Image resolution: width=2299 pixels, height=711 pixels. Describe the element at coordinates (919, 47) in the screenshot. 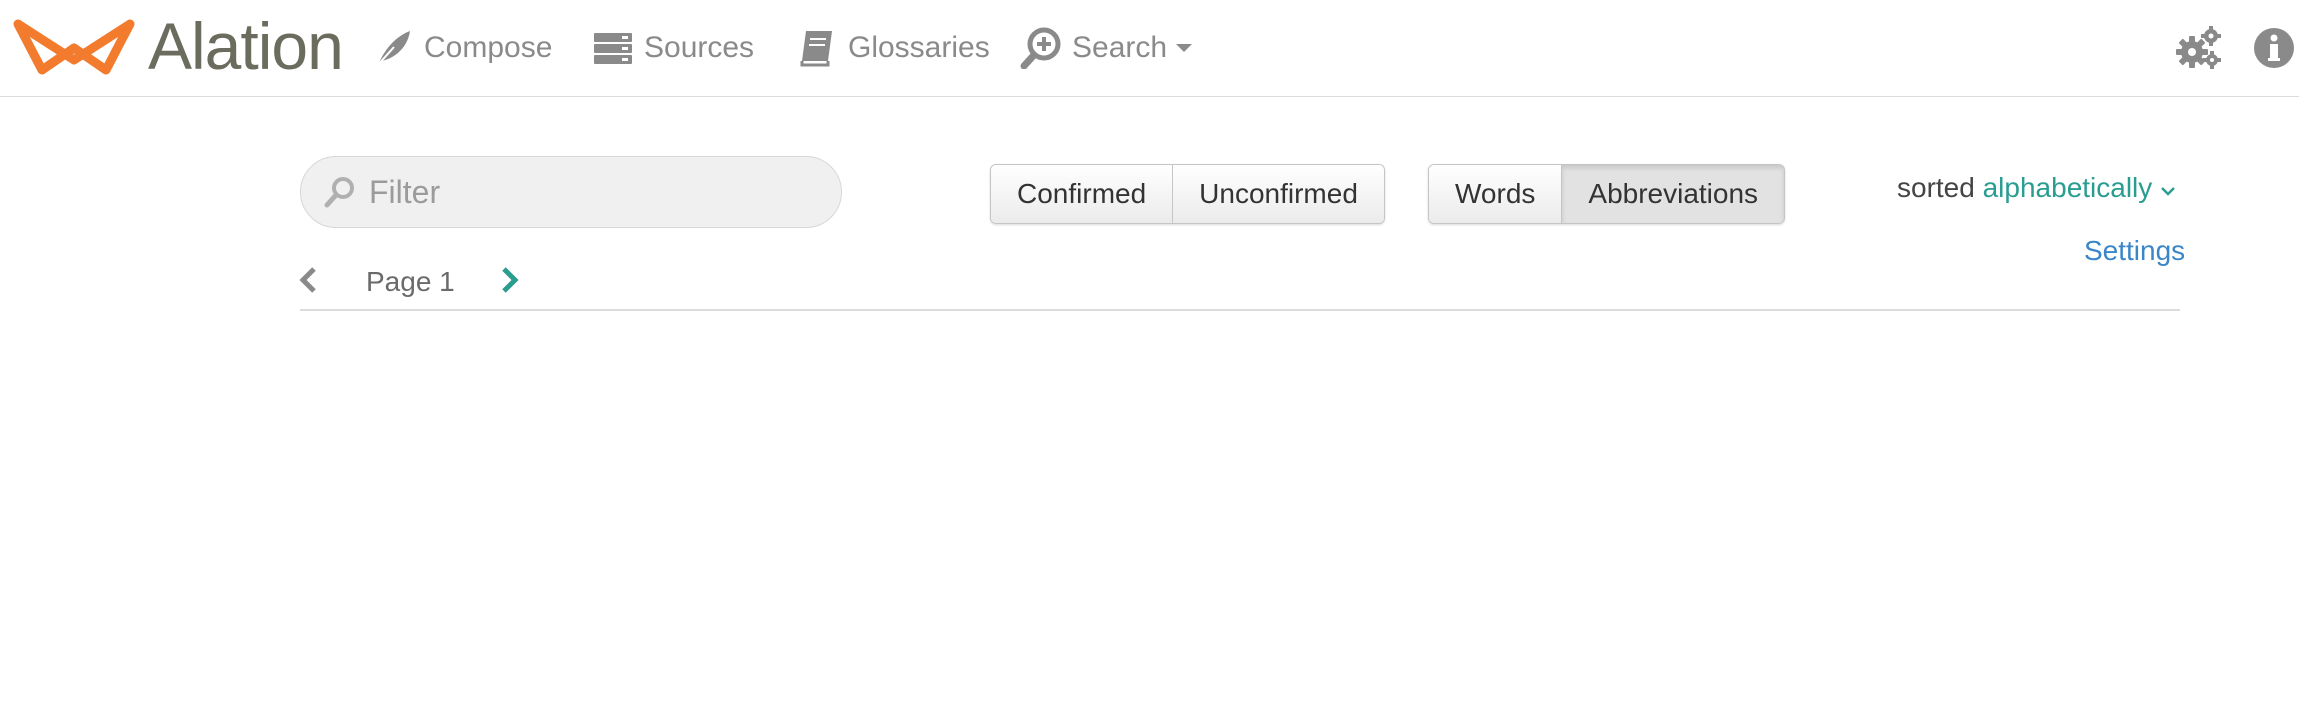

I see `nav-glossaries-label: Glossaries` at that location.